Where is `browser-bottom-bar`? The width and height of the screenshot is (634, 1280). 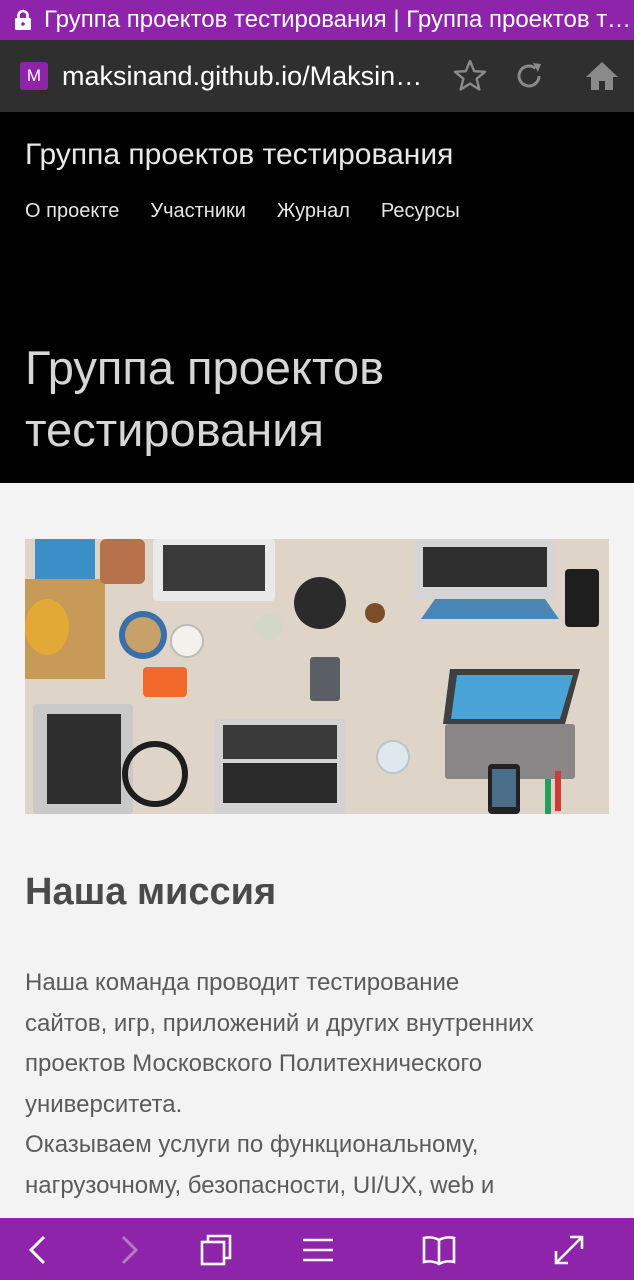 browser-bottom-bar is located at coordinates (317, 1249).